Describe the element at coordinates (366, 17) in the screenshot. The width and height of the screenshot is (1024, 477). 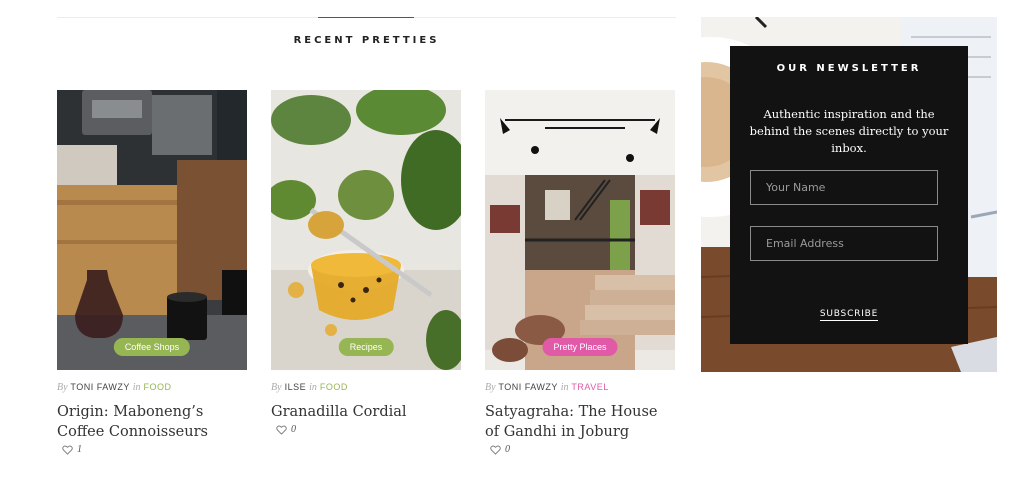
I see `section-divider-accent` at that location.